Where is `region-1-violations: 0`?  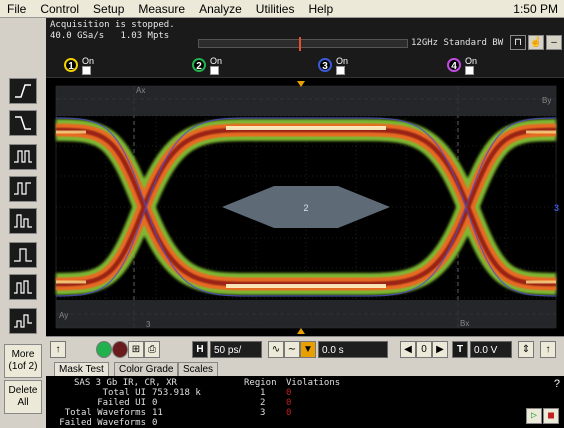 region-1-violations: 0 is located at coordinates (289, 393).